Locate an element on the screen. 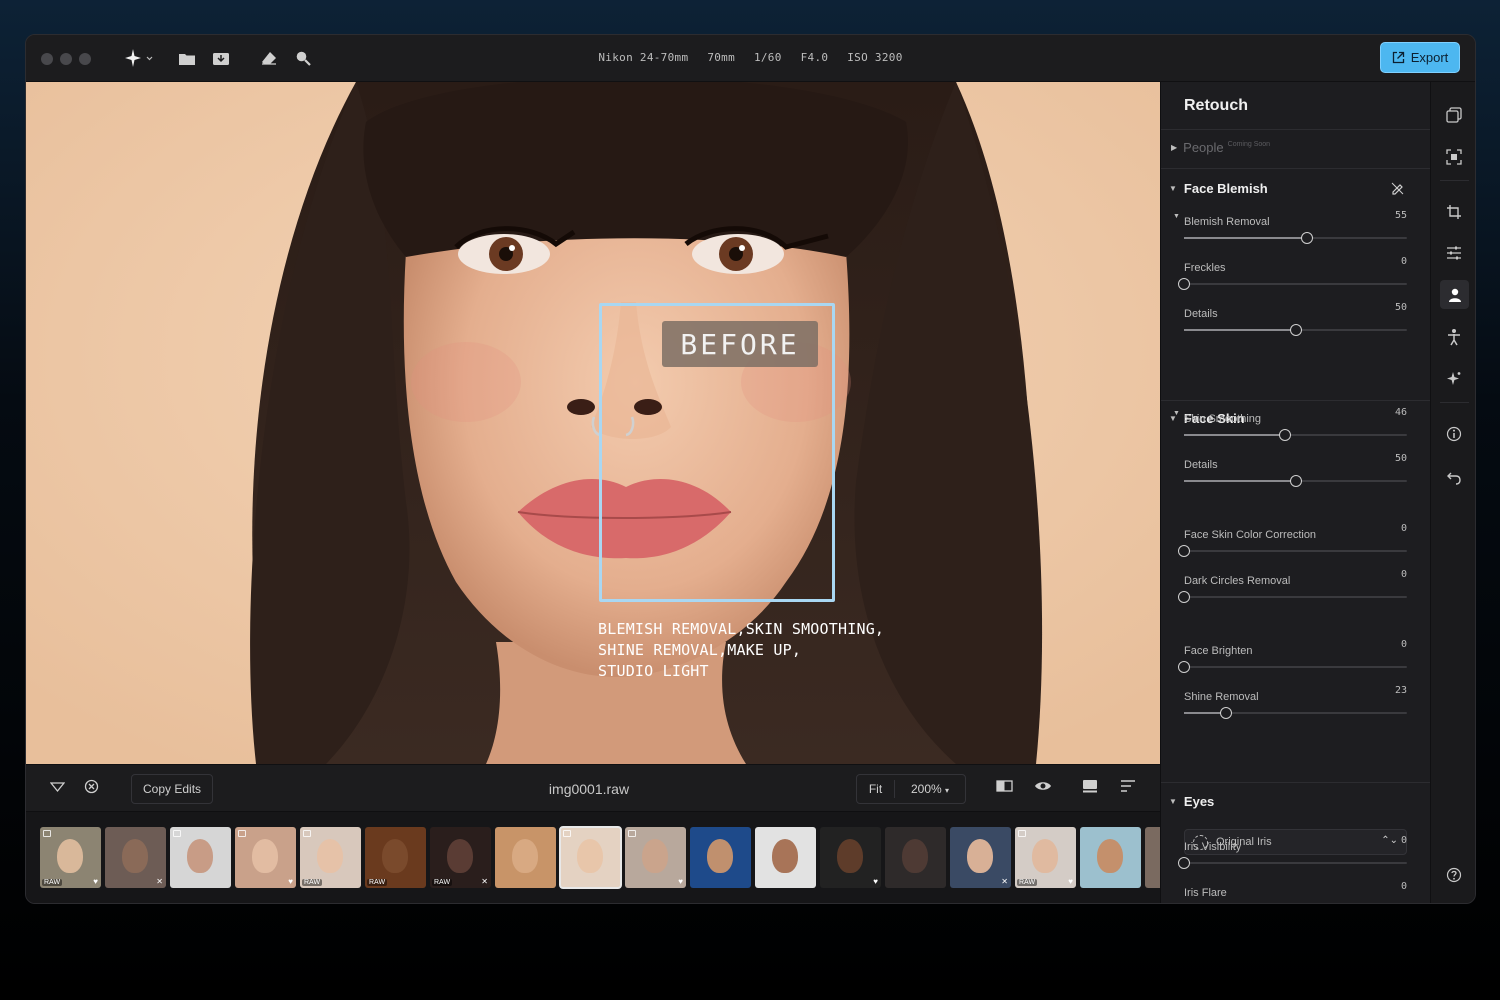  slider-iris-flare: Iris Flare 0 is located at coordinates (1295, 891).